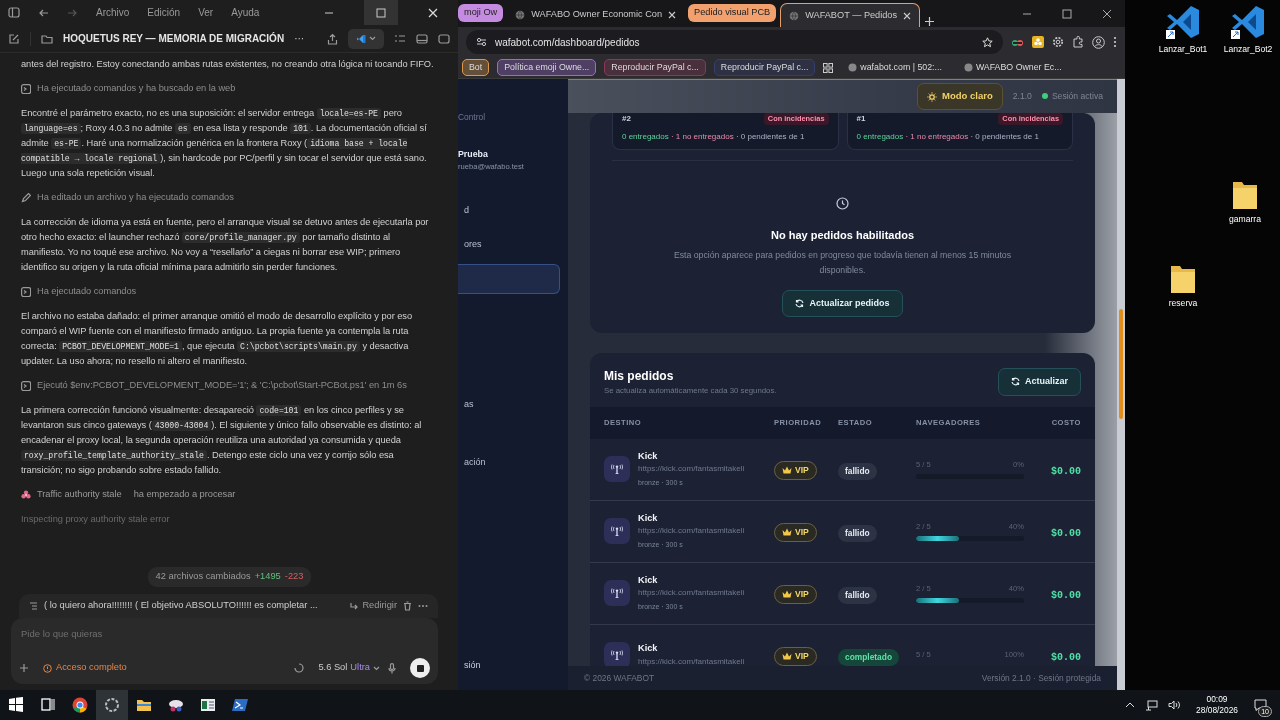 This screenshot has height=720, width=1280. Describe the element at coordinates (217, 339) in the screenshot. I see `message-paragraph: El archivo no estaba dañado: el primer arranque omitió el modo de desarrollo explícito y por eso comparó el WIP fuente con el manifiesto firmado antiguo. La propia fuente ya contempla la ruta correcta: PCBOT_DEVELOPMENT_MODE=1 , que ejecuta C:\pcbot\scripts\main.py y desactiva updater. La uso ahora; no resello ni altero el manifiesto.` at that location.